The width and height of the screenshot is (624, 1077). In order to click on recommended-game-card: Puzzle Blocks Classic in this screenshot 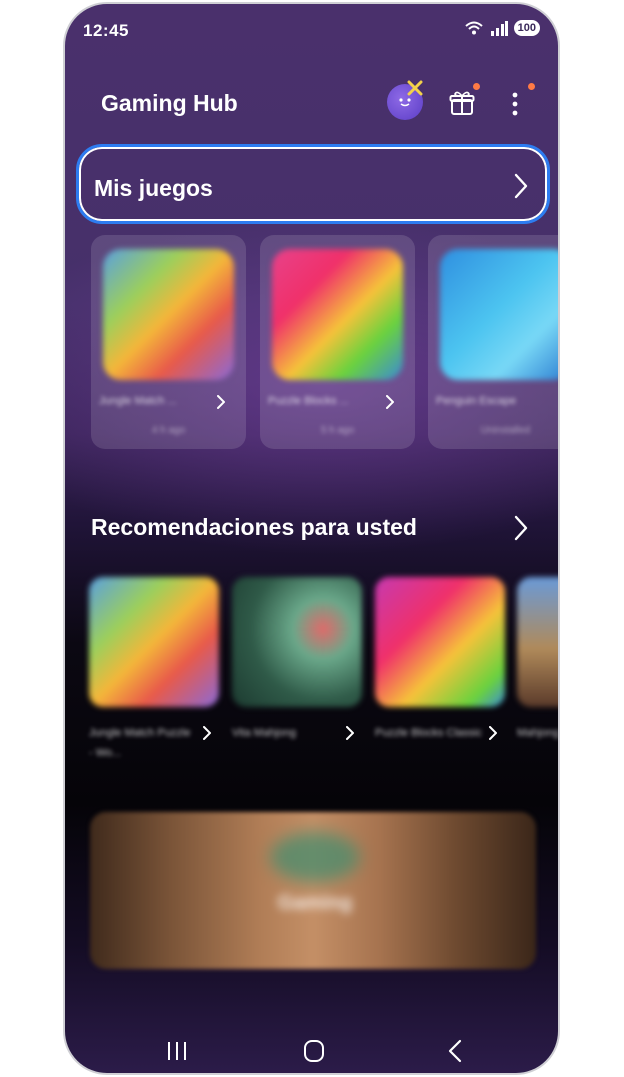, I will do `click(440, 660)`.